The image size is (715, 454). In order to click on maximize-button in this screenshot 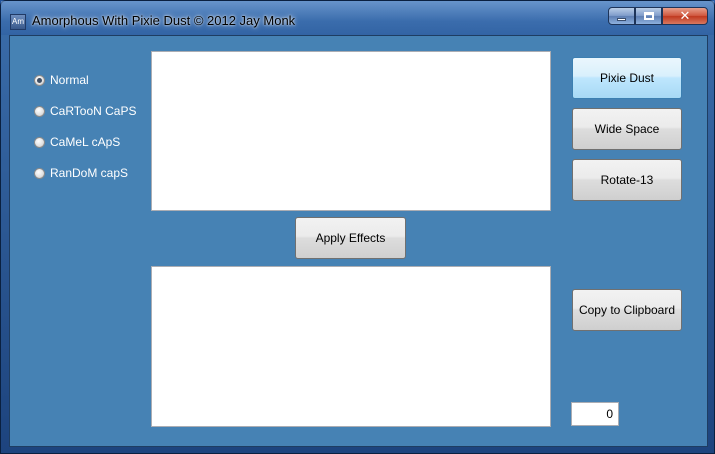, I will do `click(648, 16)`.